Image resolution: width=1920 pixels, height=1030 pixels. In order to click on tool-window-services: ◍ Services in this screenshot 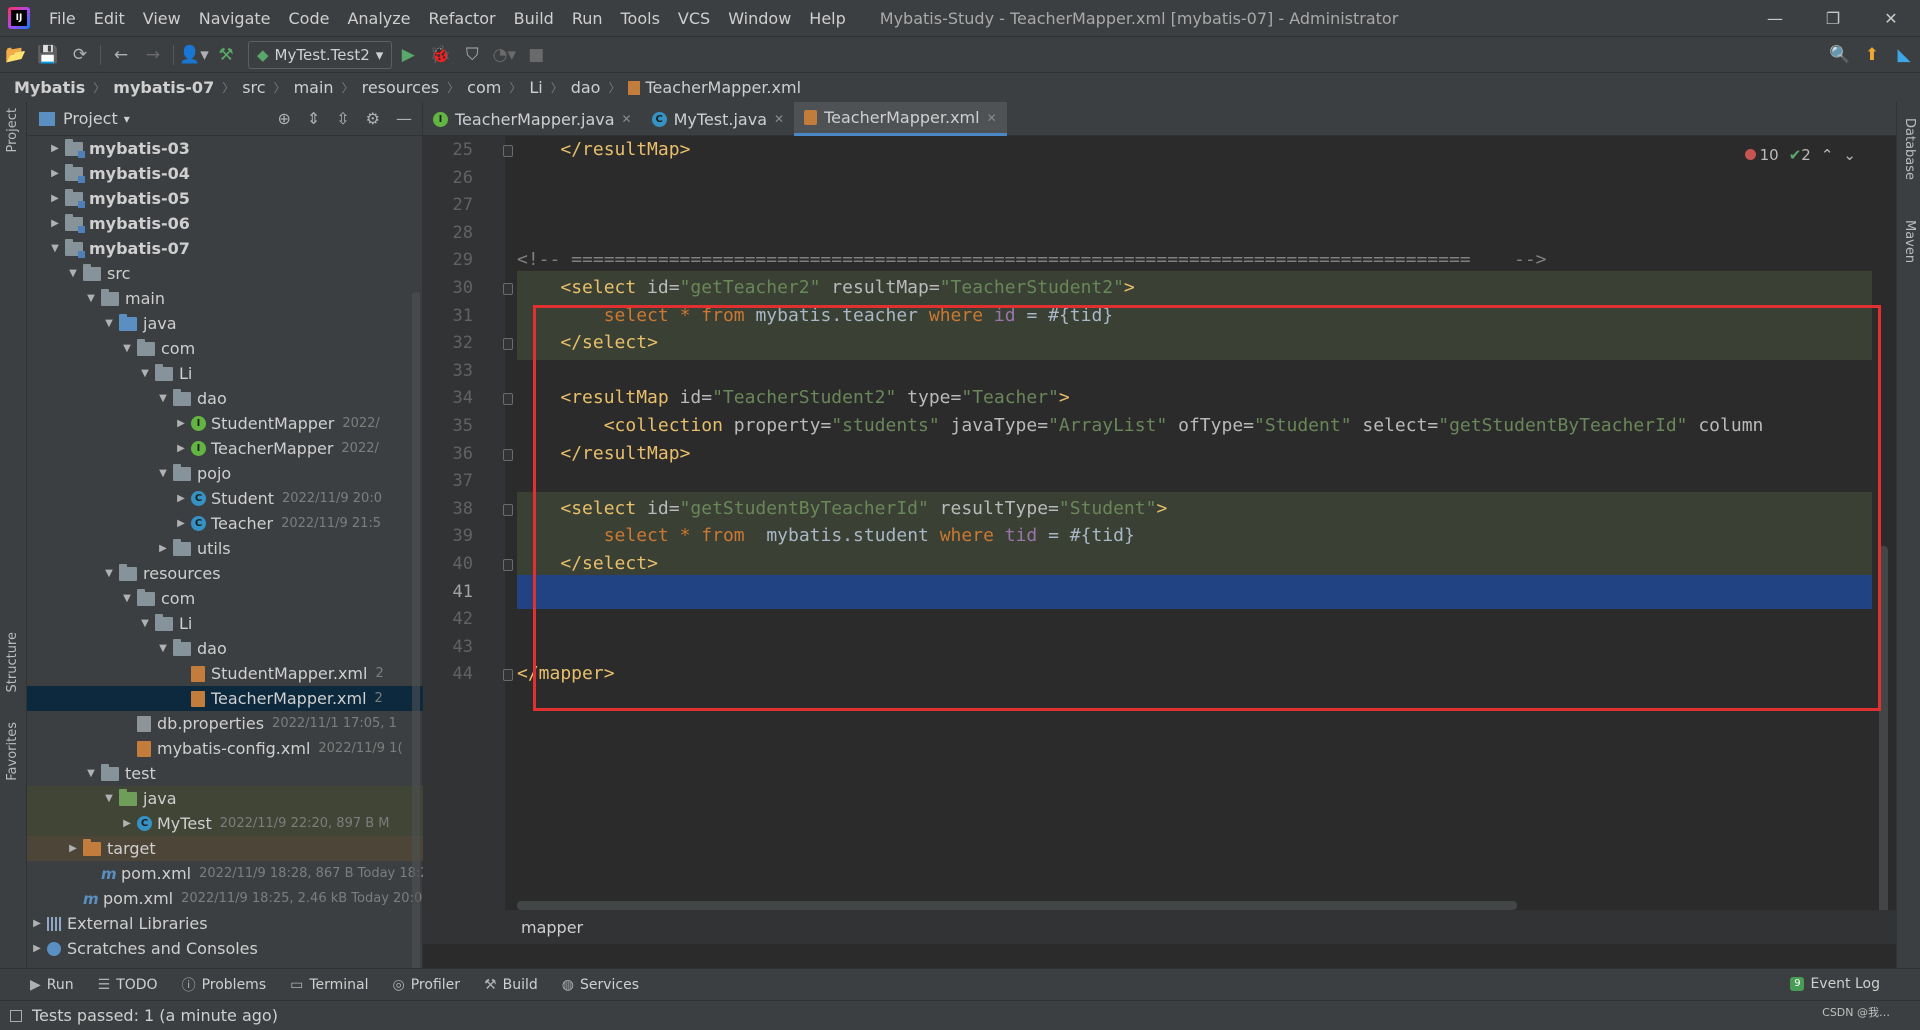, I will do `click(600, 985)`.